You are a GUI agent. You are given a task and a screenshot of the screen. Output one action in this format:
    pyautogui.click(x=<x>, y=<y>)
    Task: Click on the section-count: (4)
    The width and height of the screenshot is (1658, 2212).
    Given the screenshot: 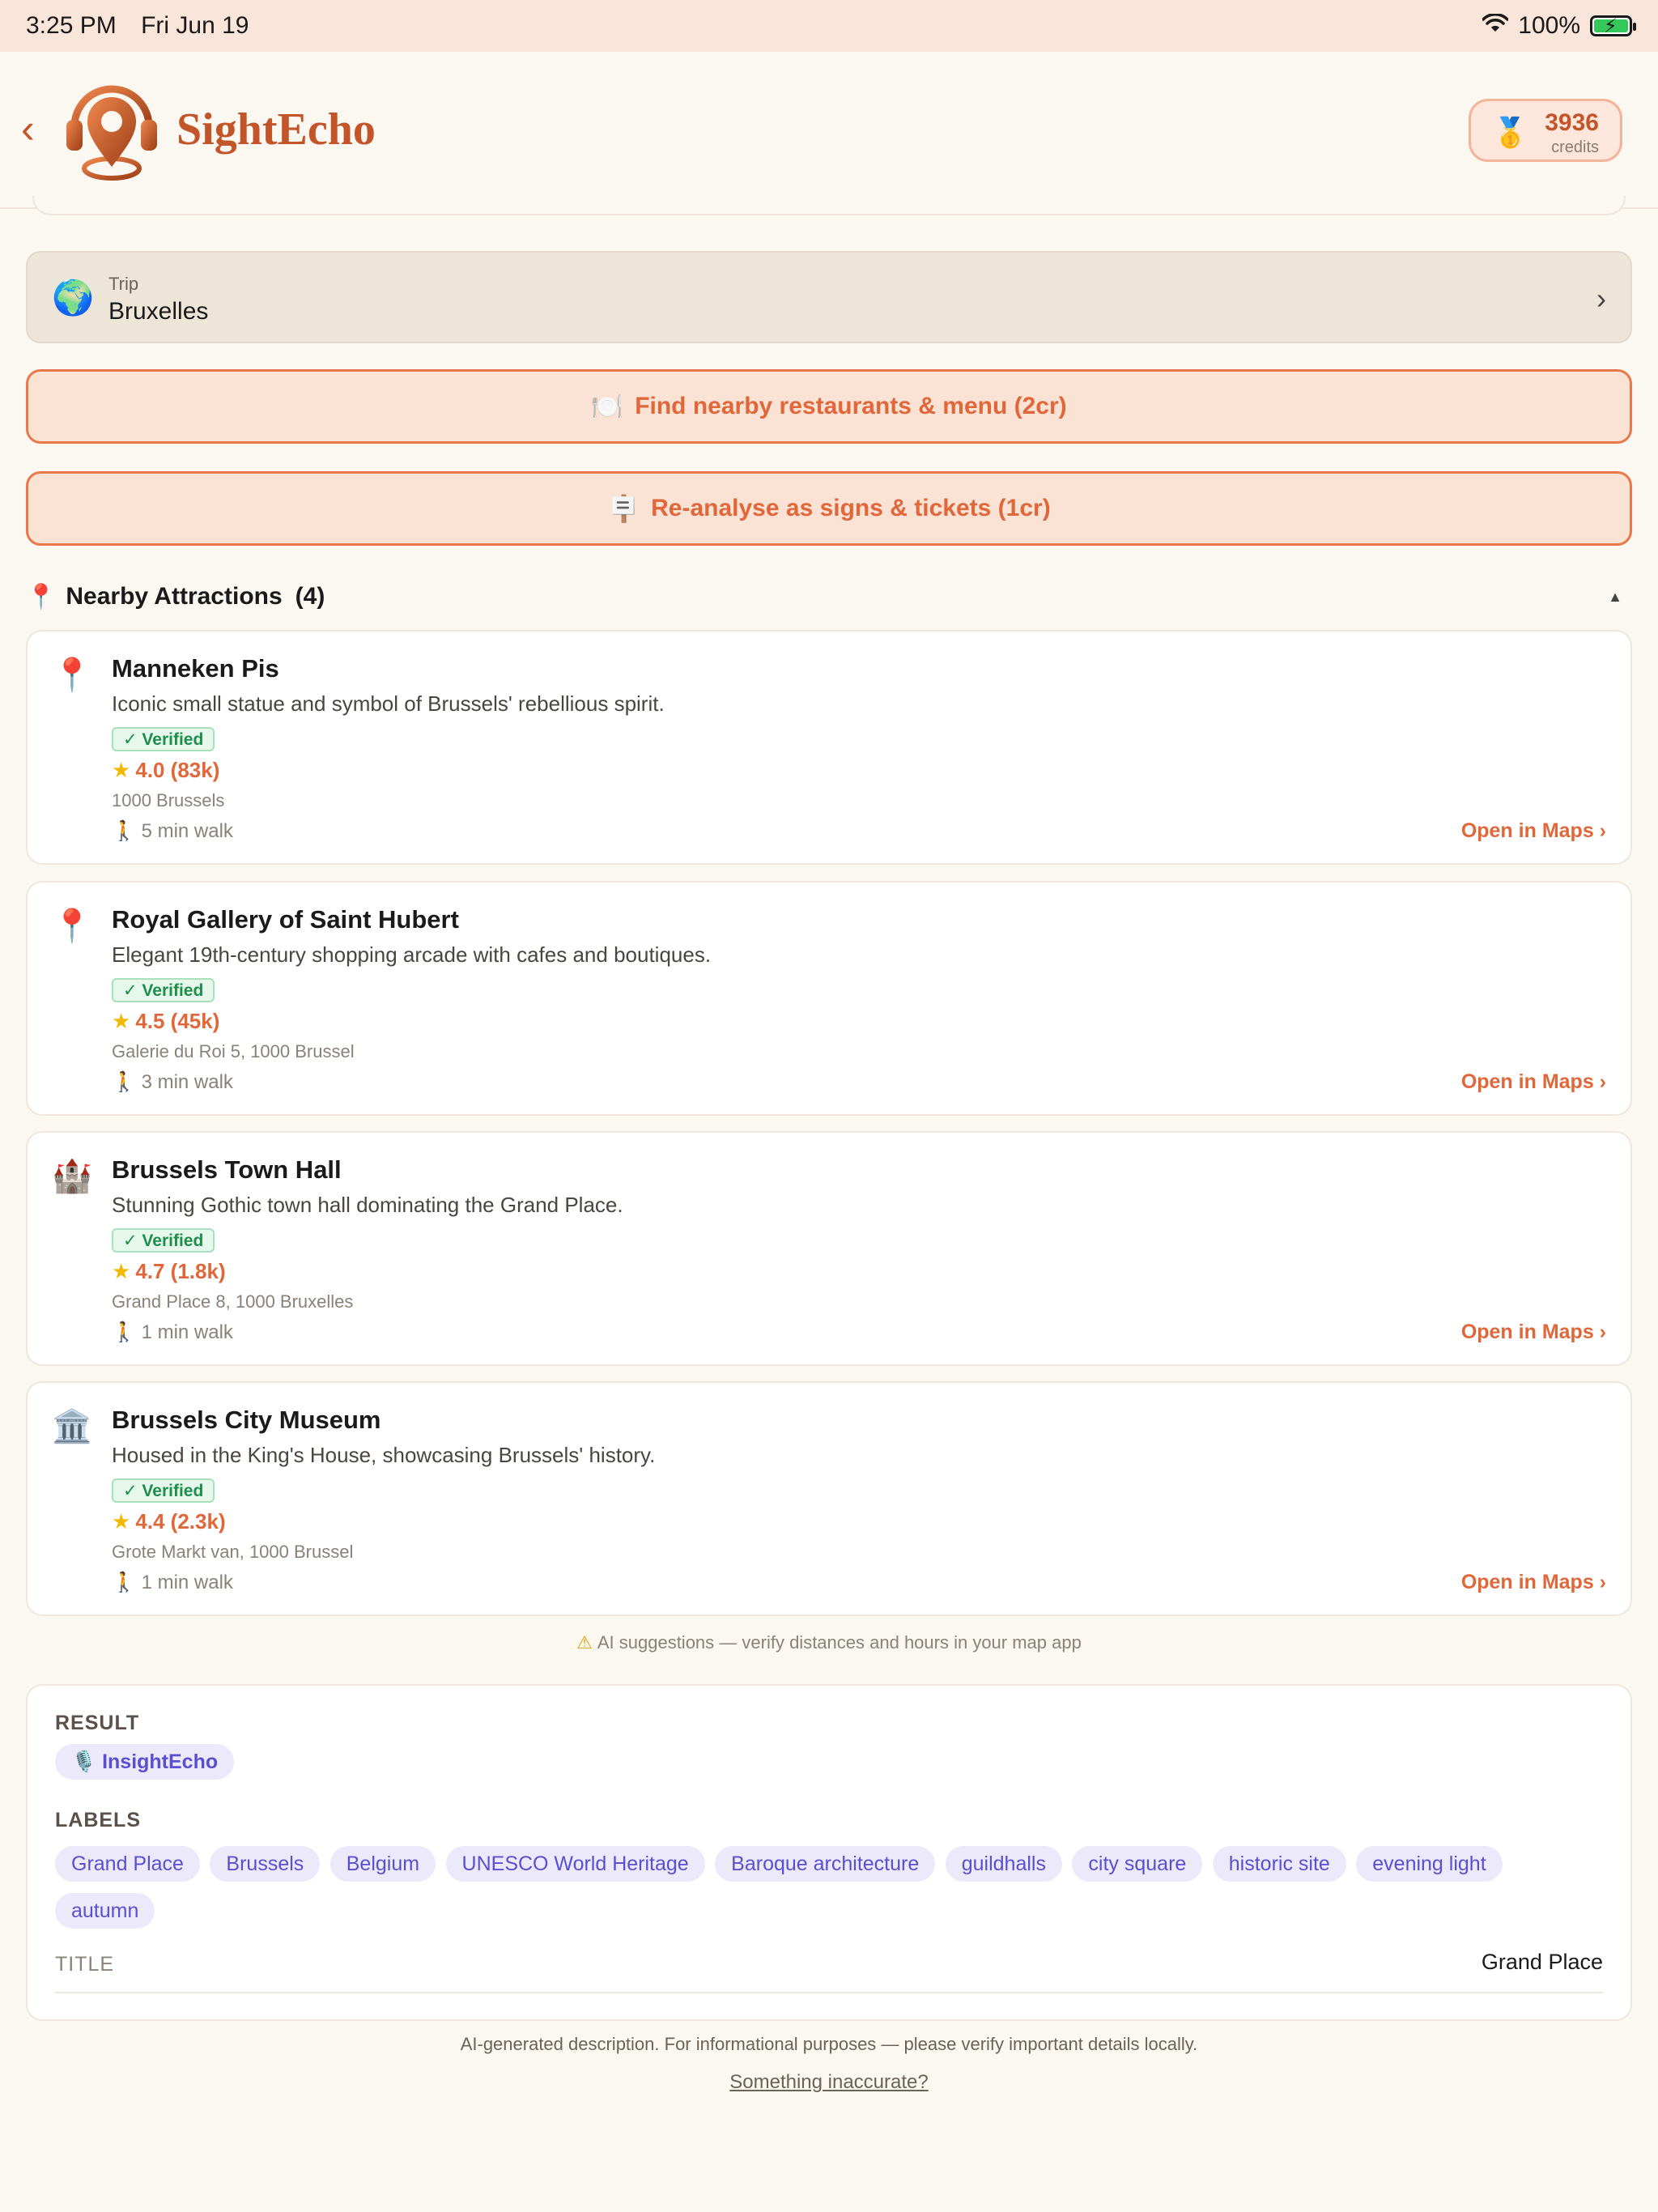 What is the action you would take?
    pyautogui.click(x=310, y=597)
    